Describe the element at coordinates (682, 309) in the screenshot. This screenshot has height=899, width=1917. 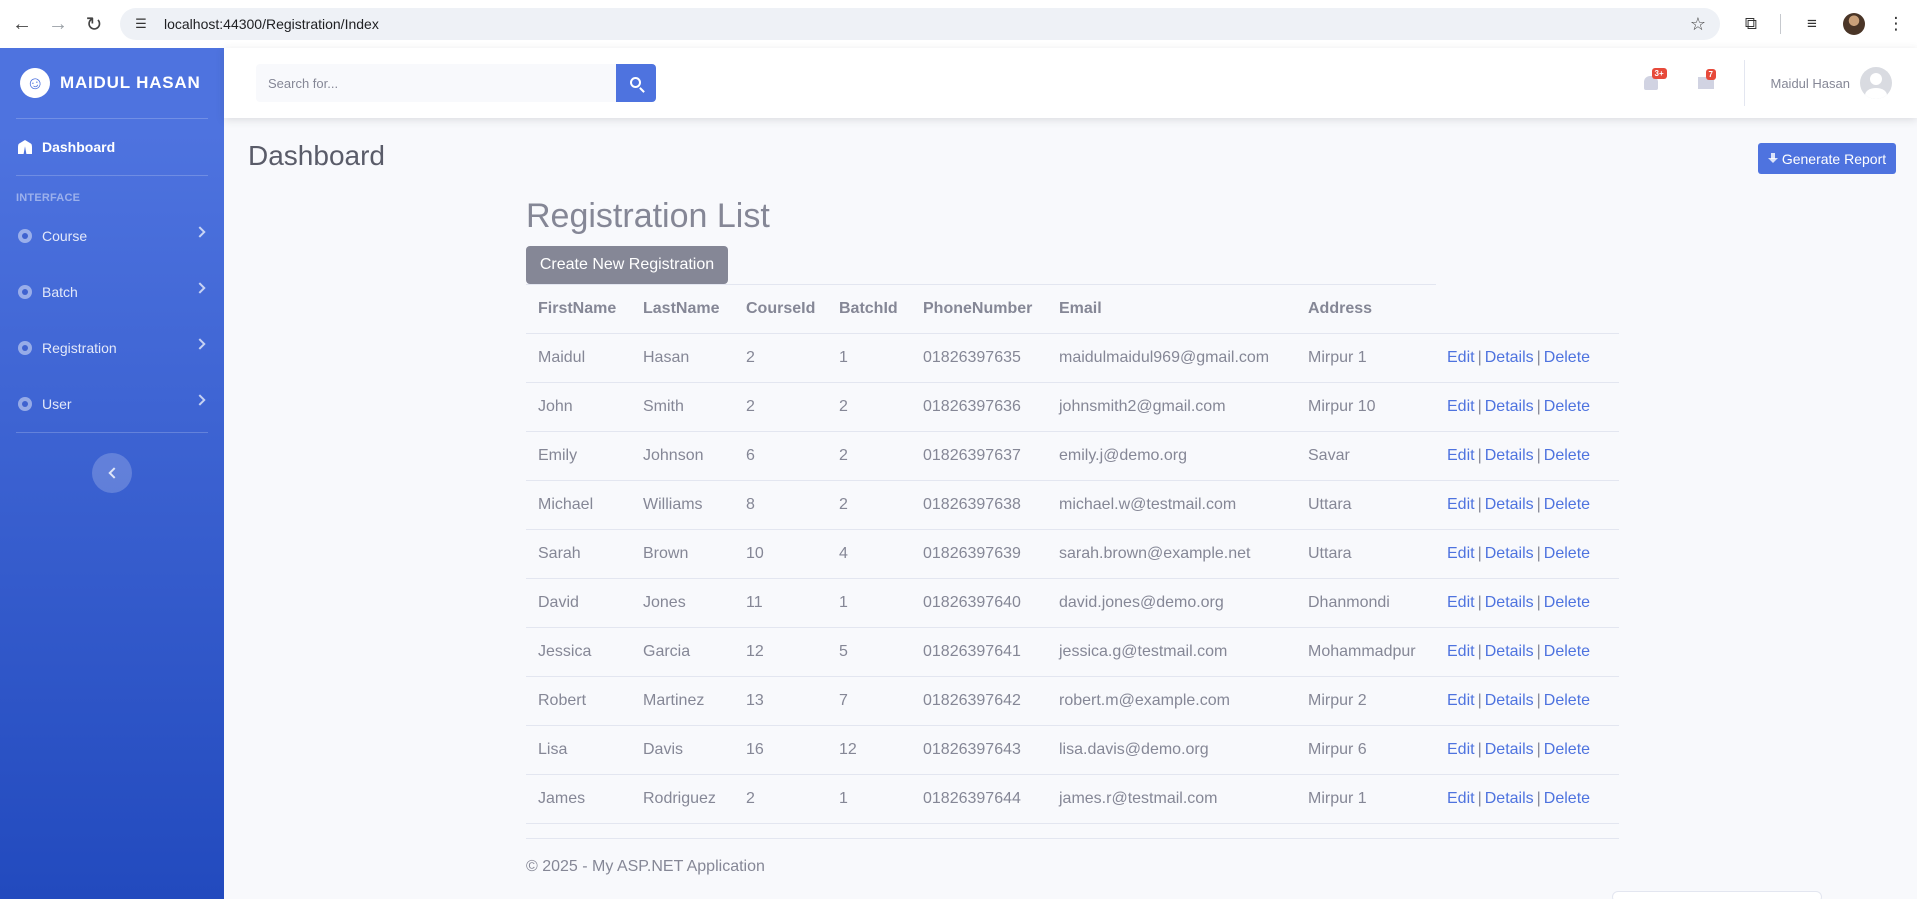
I see `column-header-lastname: LastName` at that location.